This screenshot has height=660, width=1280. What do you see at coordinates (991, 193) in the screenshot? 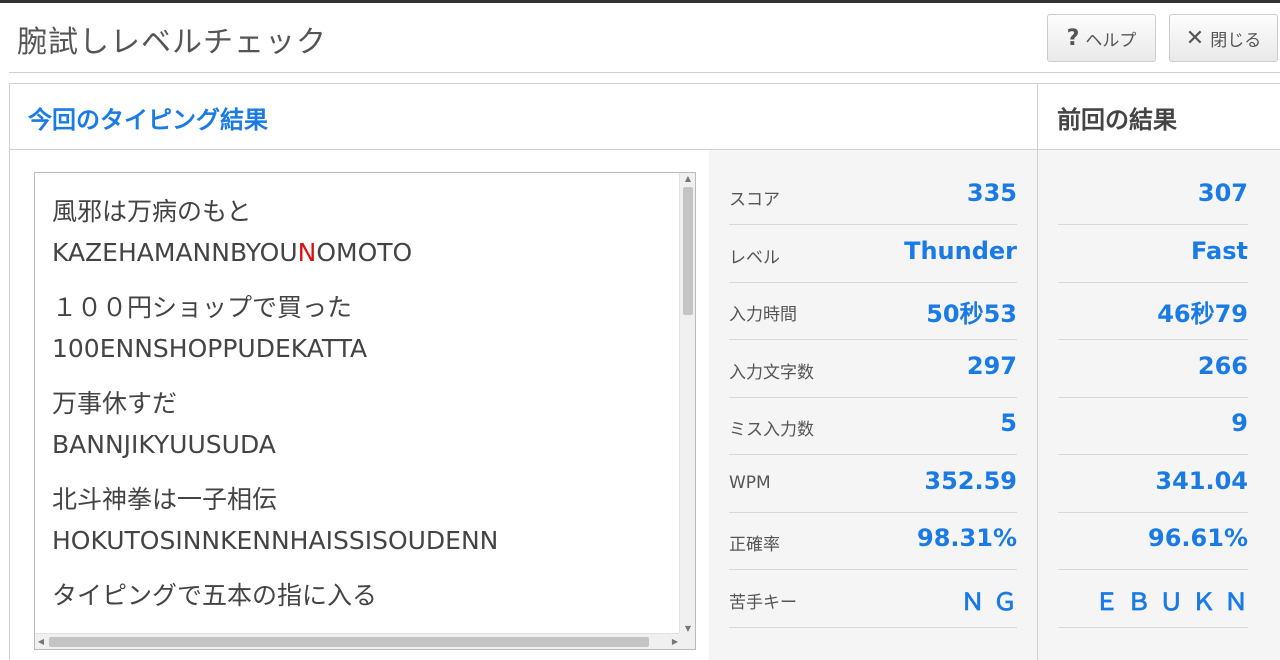
I see `stat-current-value: 335` at bounding box center [991, 193].